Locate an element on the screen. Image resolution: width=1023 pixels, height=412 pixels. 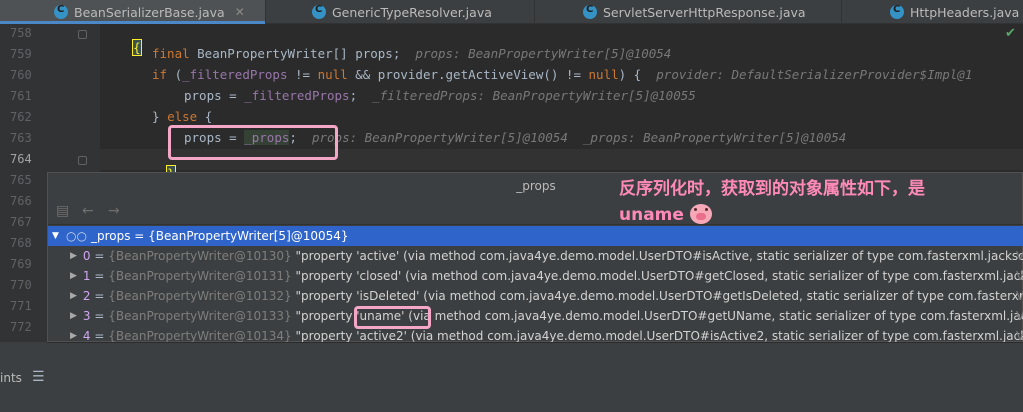
tab-label: BeanSerializerBase.java is located at coordinates (149, 12).